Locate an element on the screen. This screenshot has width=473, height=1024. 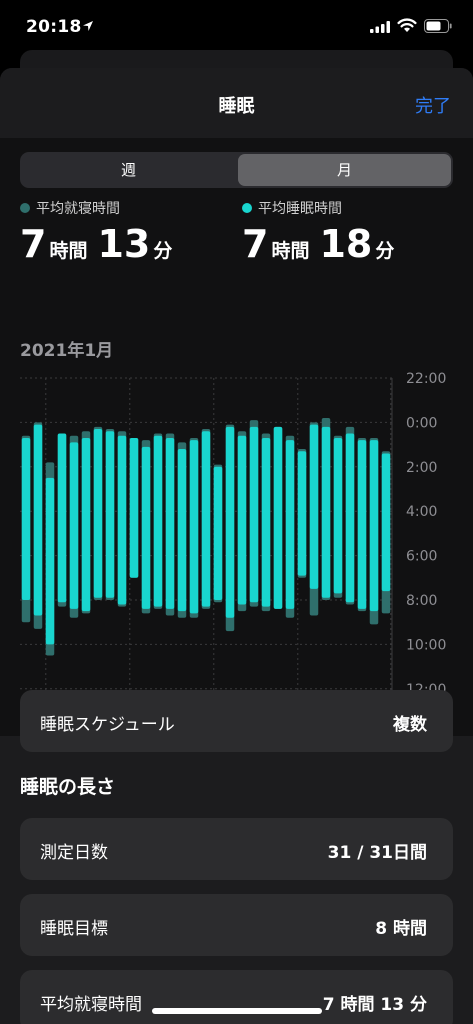
wifi-icon is located at coordinates (407, 25).